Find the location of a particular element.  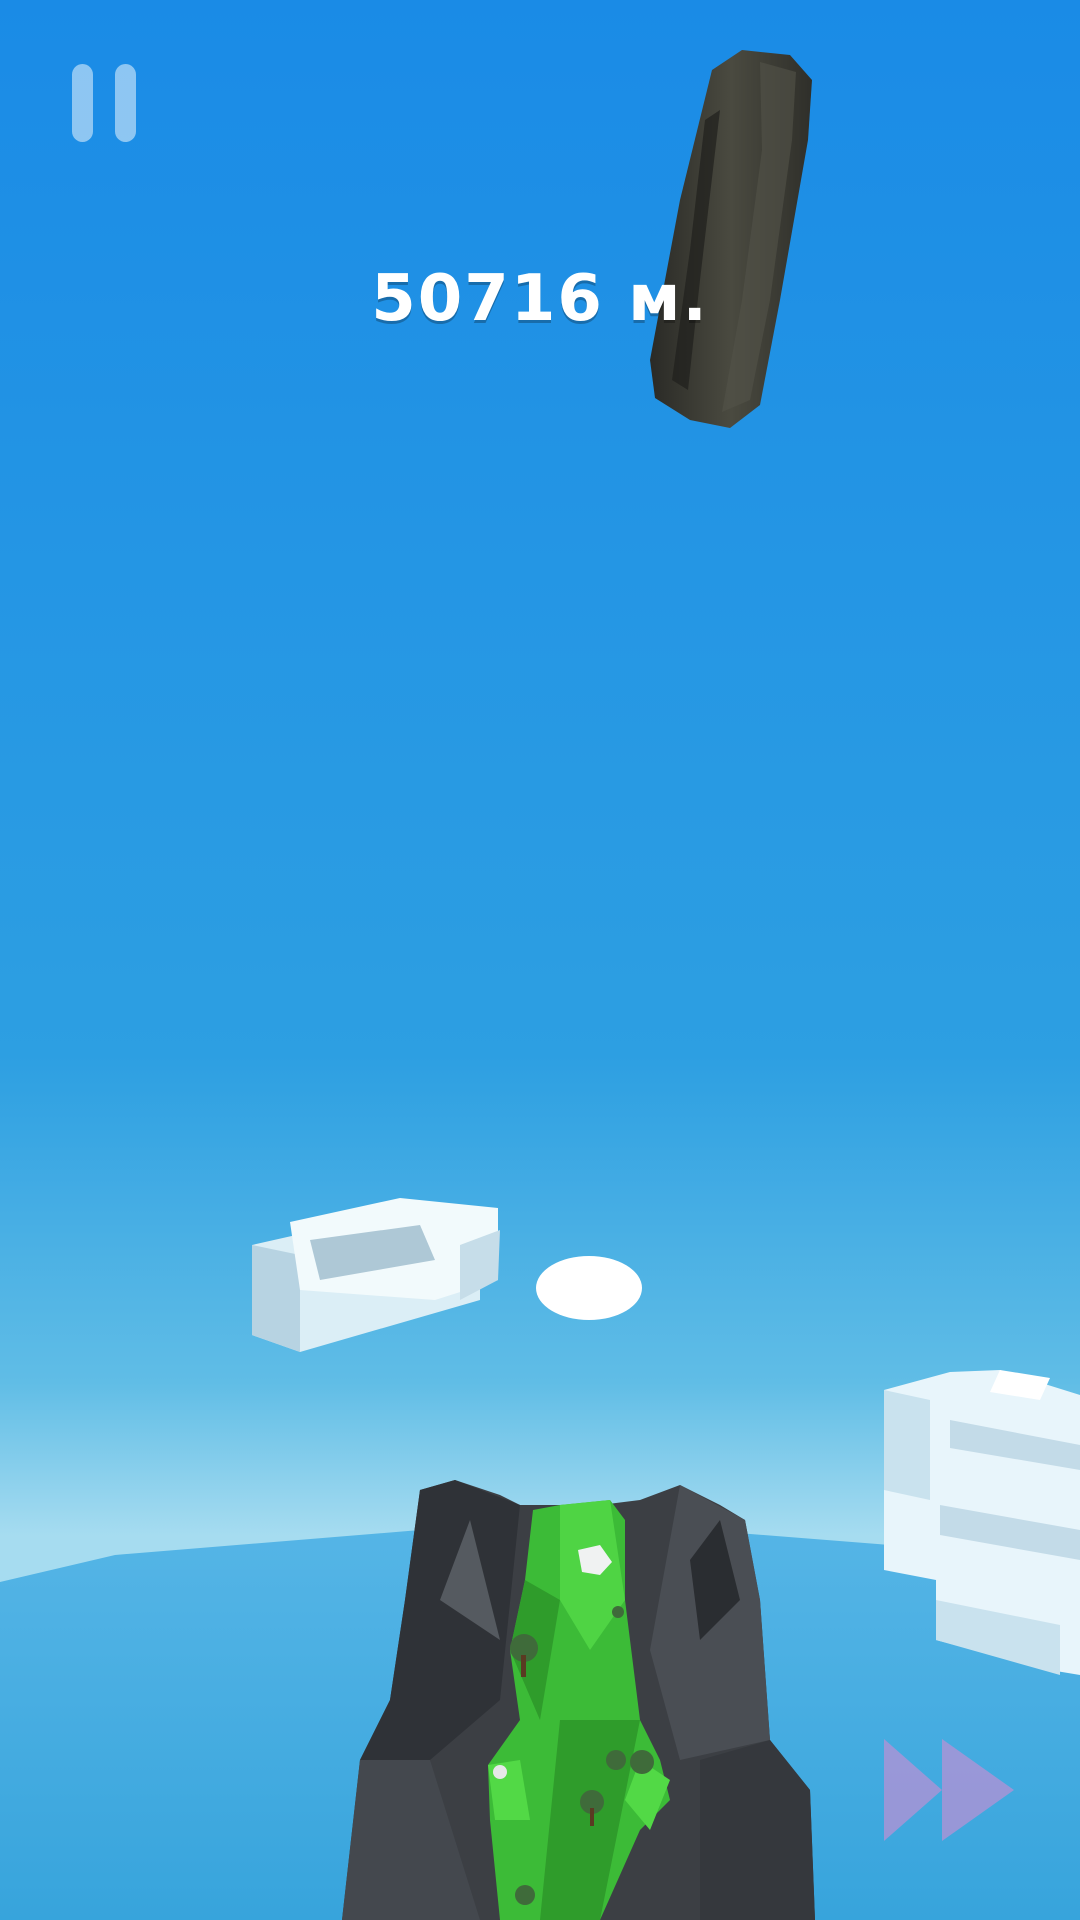

fast-forward-button is located at coordinates (950, 1790).